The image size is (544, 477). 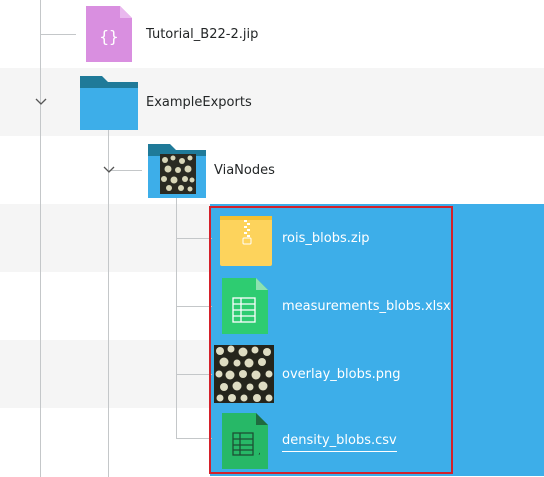 I want to click on file-name-density: density_blobs.csv, so click(x=339, y=442).